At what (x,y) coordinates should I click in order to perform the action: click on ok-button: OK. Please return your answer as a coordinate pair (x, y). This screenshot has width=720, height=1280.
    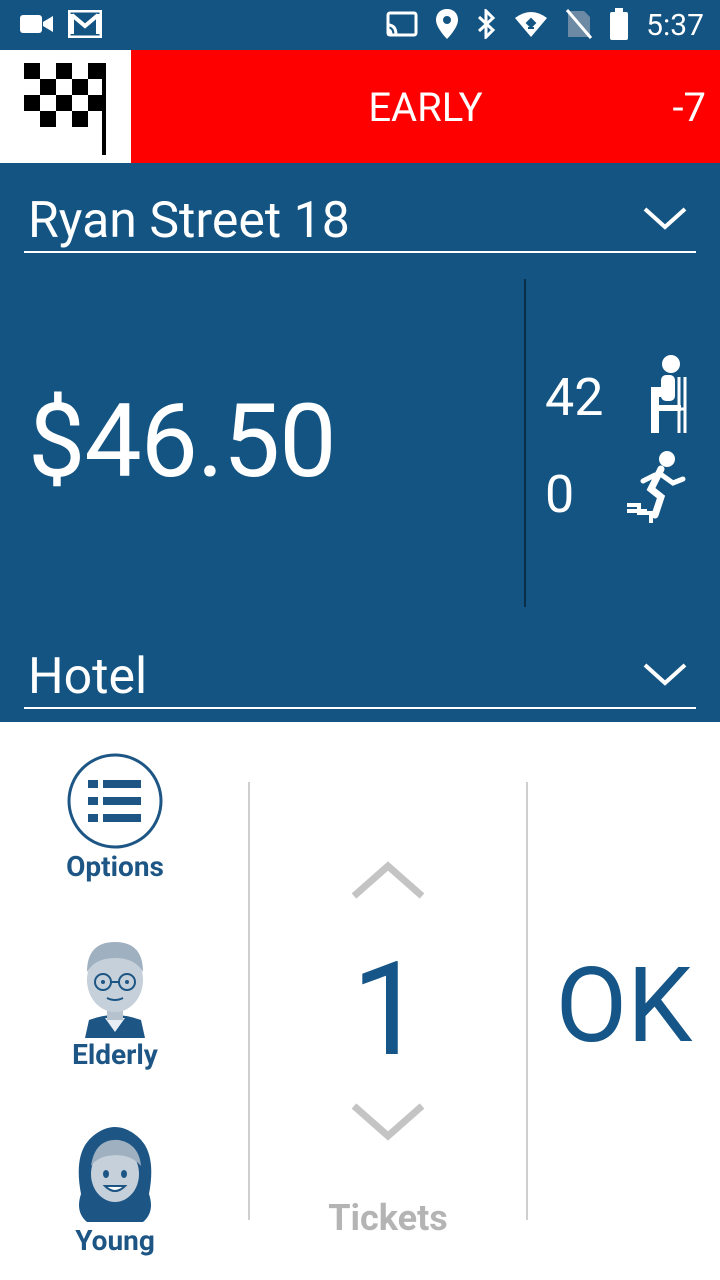
    Looking at the image, I should click on (624, 1007).